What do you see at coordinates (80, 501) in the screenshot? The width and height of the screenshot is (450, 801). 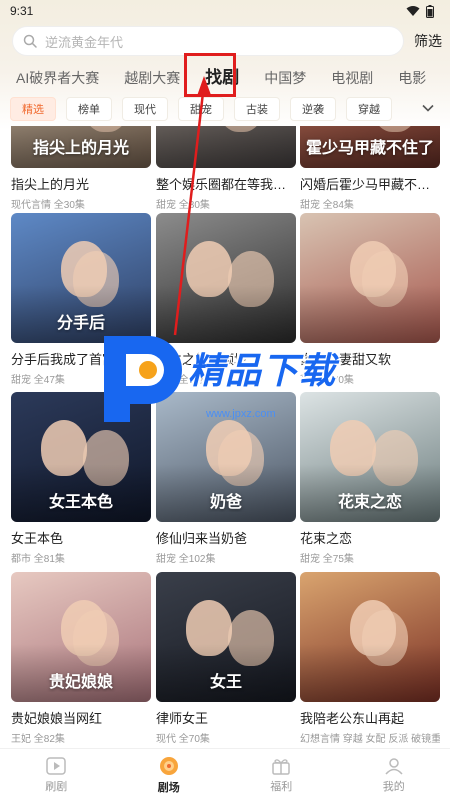 I see `poster-title-art: 女王本色` at bounding box center [80, 501].